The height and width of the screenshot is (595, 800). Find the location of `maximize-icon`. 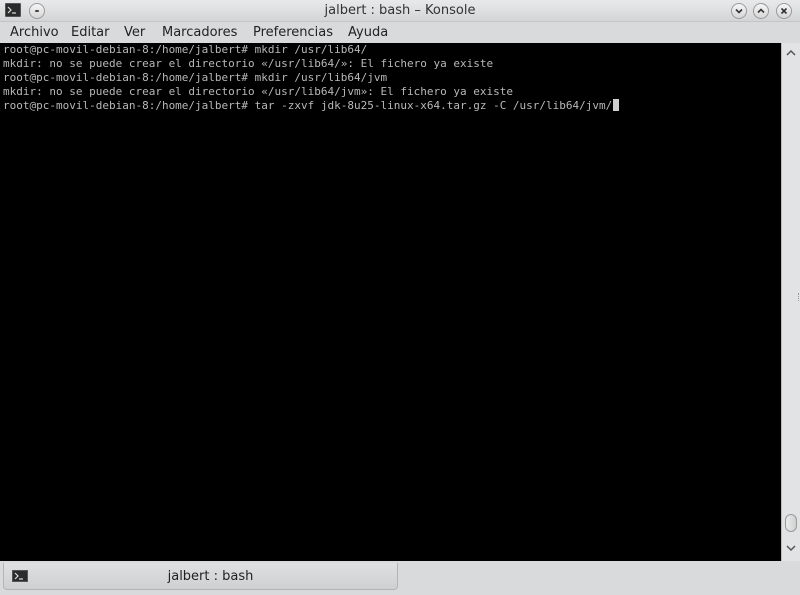

maximize-icon is located at coordinates (761, 11).